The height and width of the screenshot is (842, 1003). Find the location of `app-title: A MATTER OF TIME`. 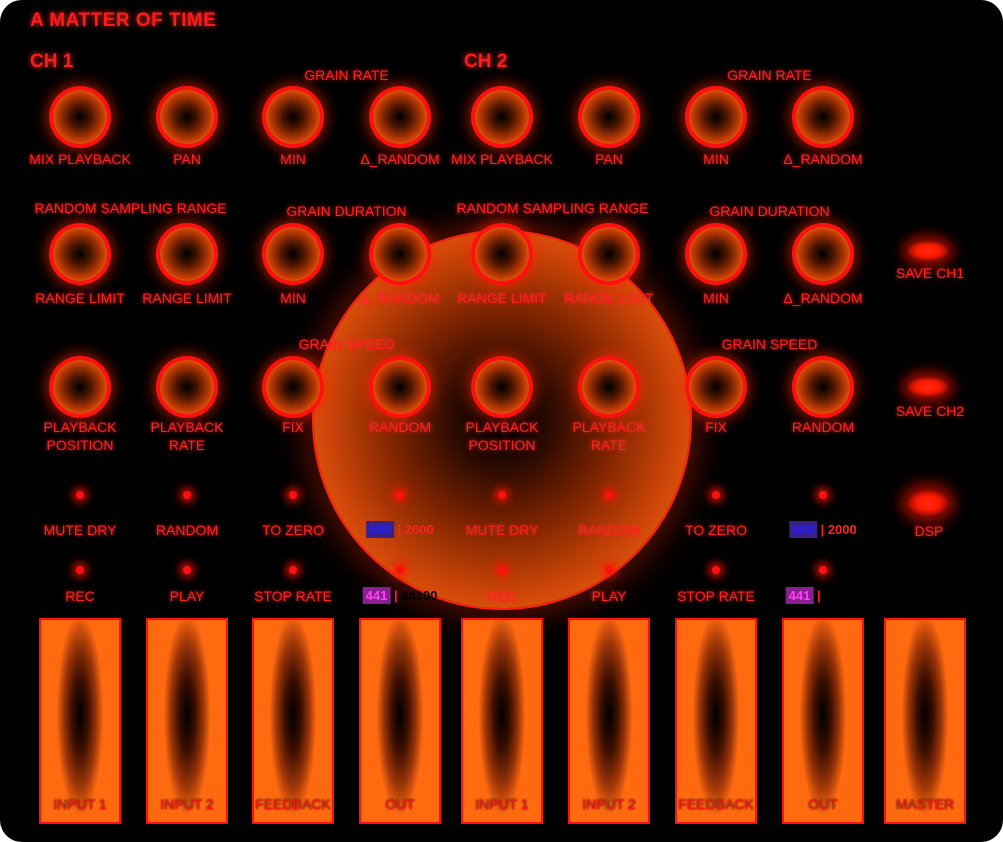

app-title: A MATTER OF TIME is located at coordinates (123, 20).